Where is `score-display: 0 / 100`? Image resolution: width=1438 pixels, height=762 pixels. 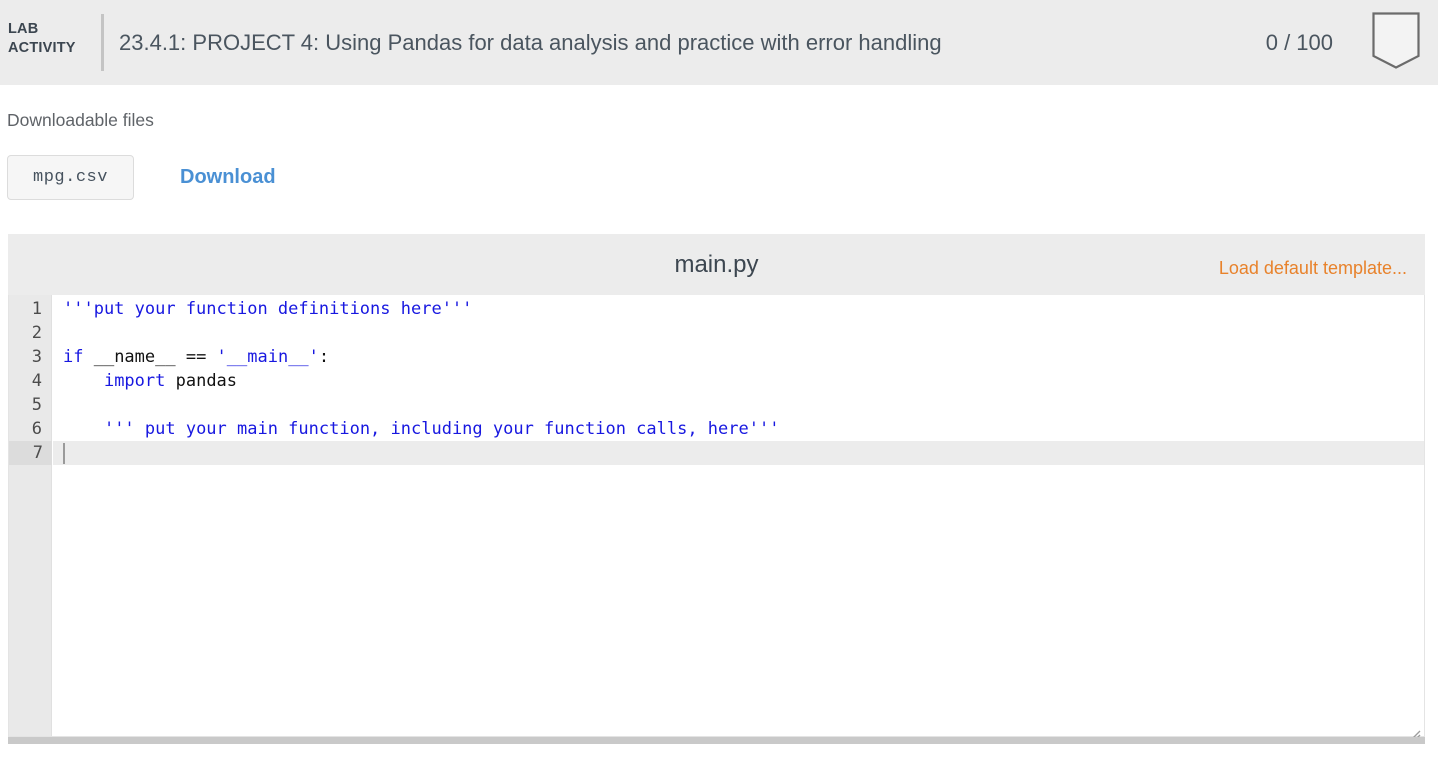 score-display: 0 / 100 is located at coordinates (1299, 42).